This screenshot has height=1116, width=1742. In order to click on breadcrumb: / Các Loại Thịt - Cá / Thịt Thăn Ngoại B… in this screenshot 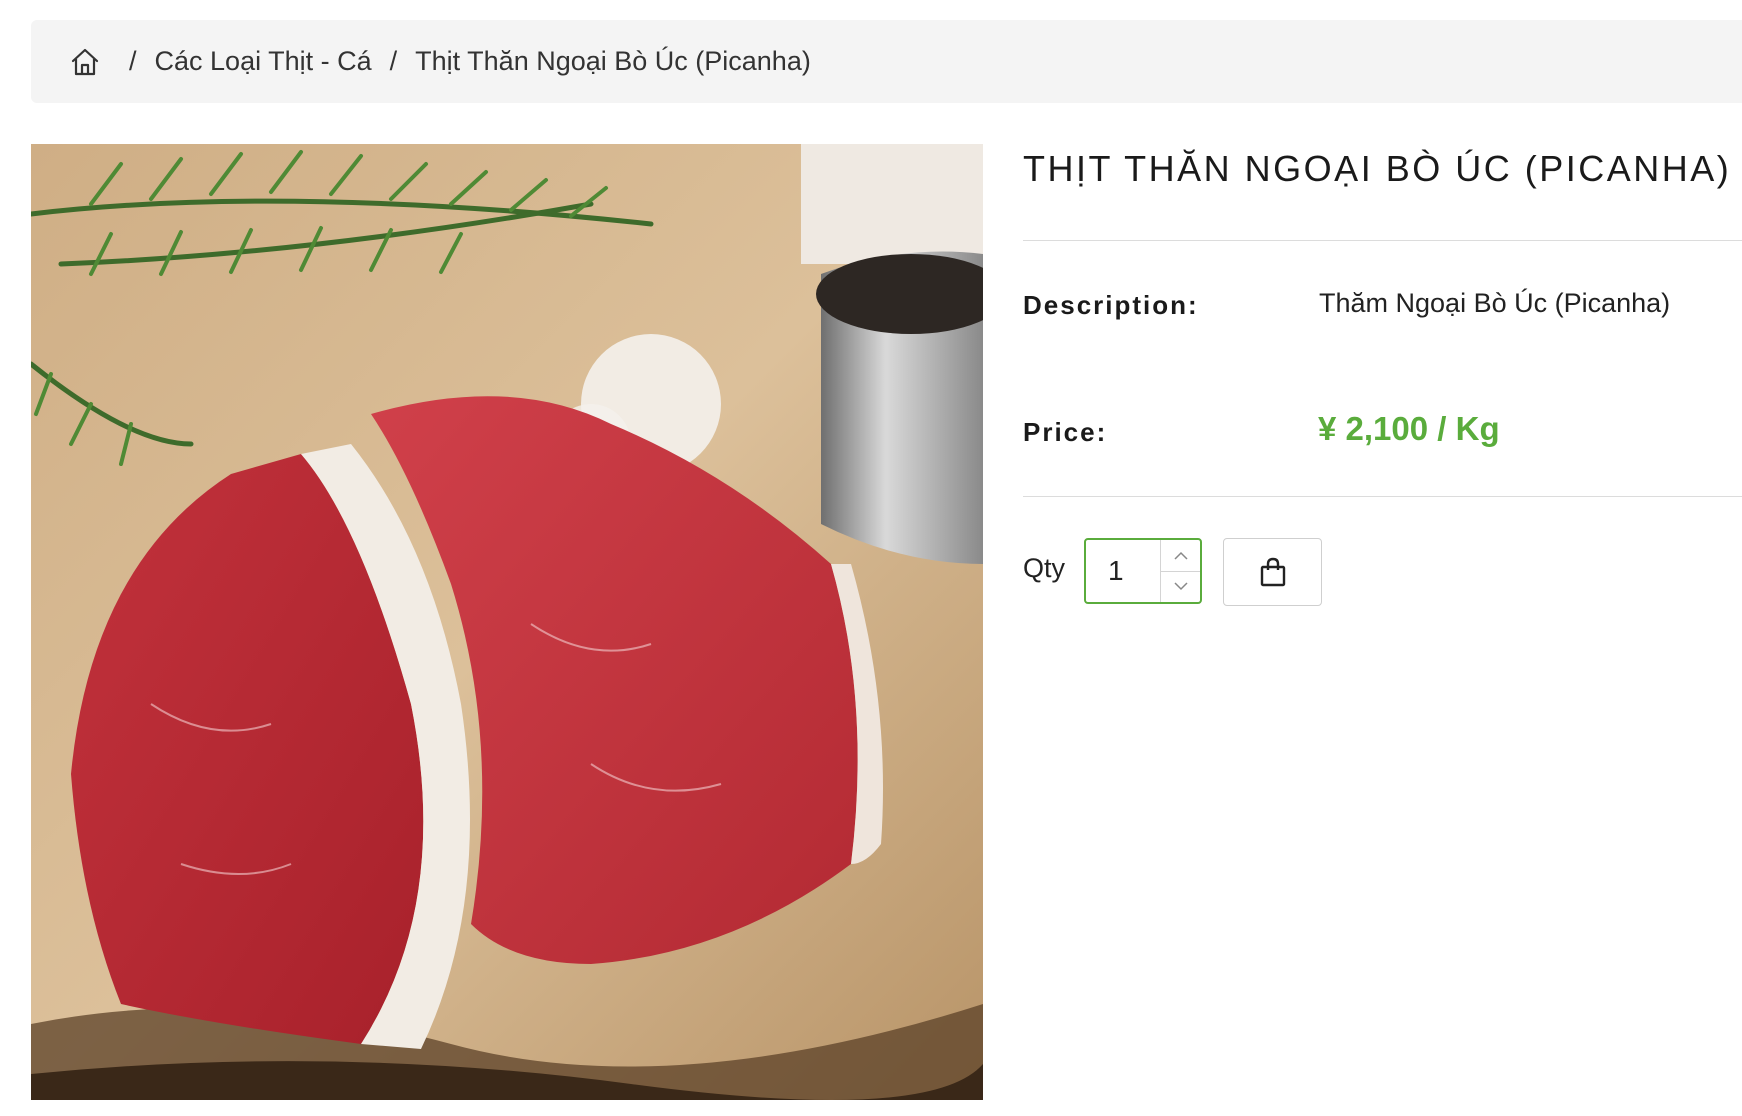, I will do `click(886, 61)`.